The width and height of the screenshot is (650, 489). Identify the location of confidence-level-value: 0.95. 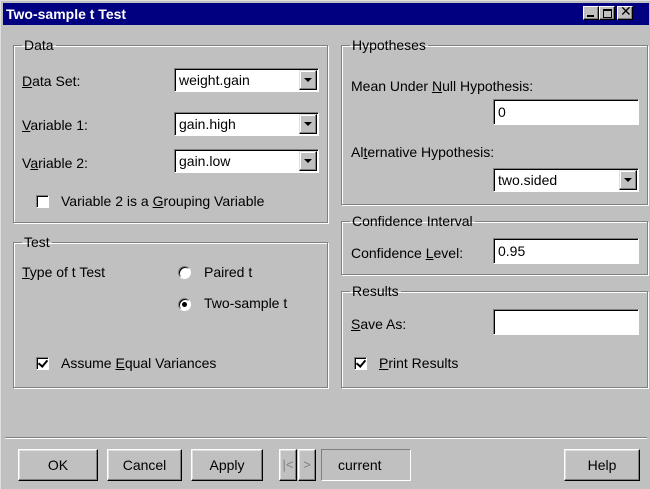
(512, 251).